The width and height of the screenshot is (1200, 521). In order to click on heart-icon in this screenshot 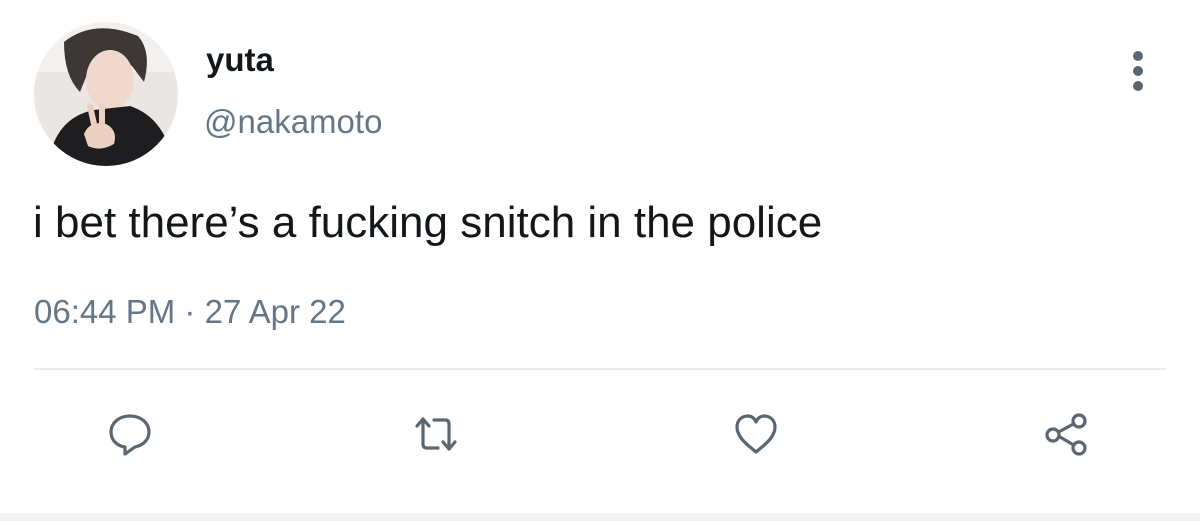, I will do `click(756, 434)`.